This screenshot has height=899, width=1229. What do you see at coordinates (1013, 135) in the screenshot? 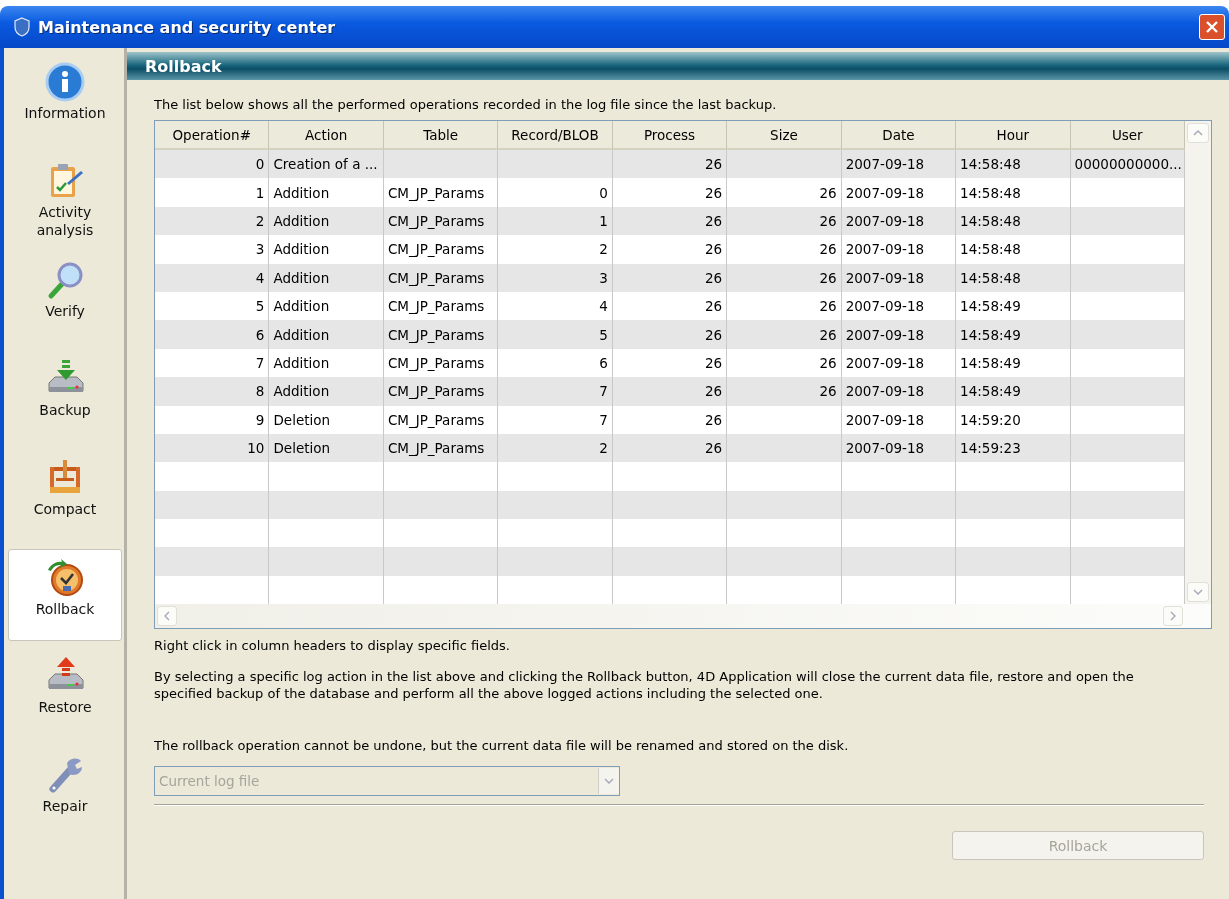
I see `column-header: Hour` at bounding box center [1013, 135].